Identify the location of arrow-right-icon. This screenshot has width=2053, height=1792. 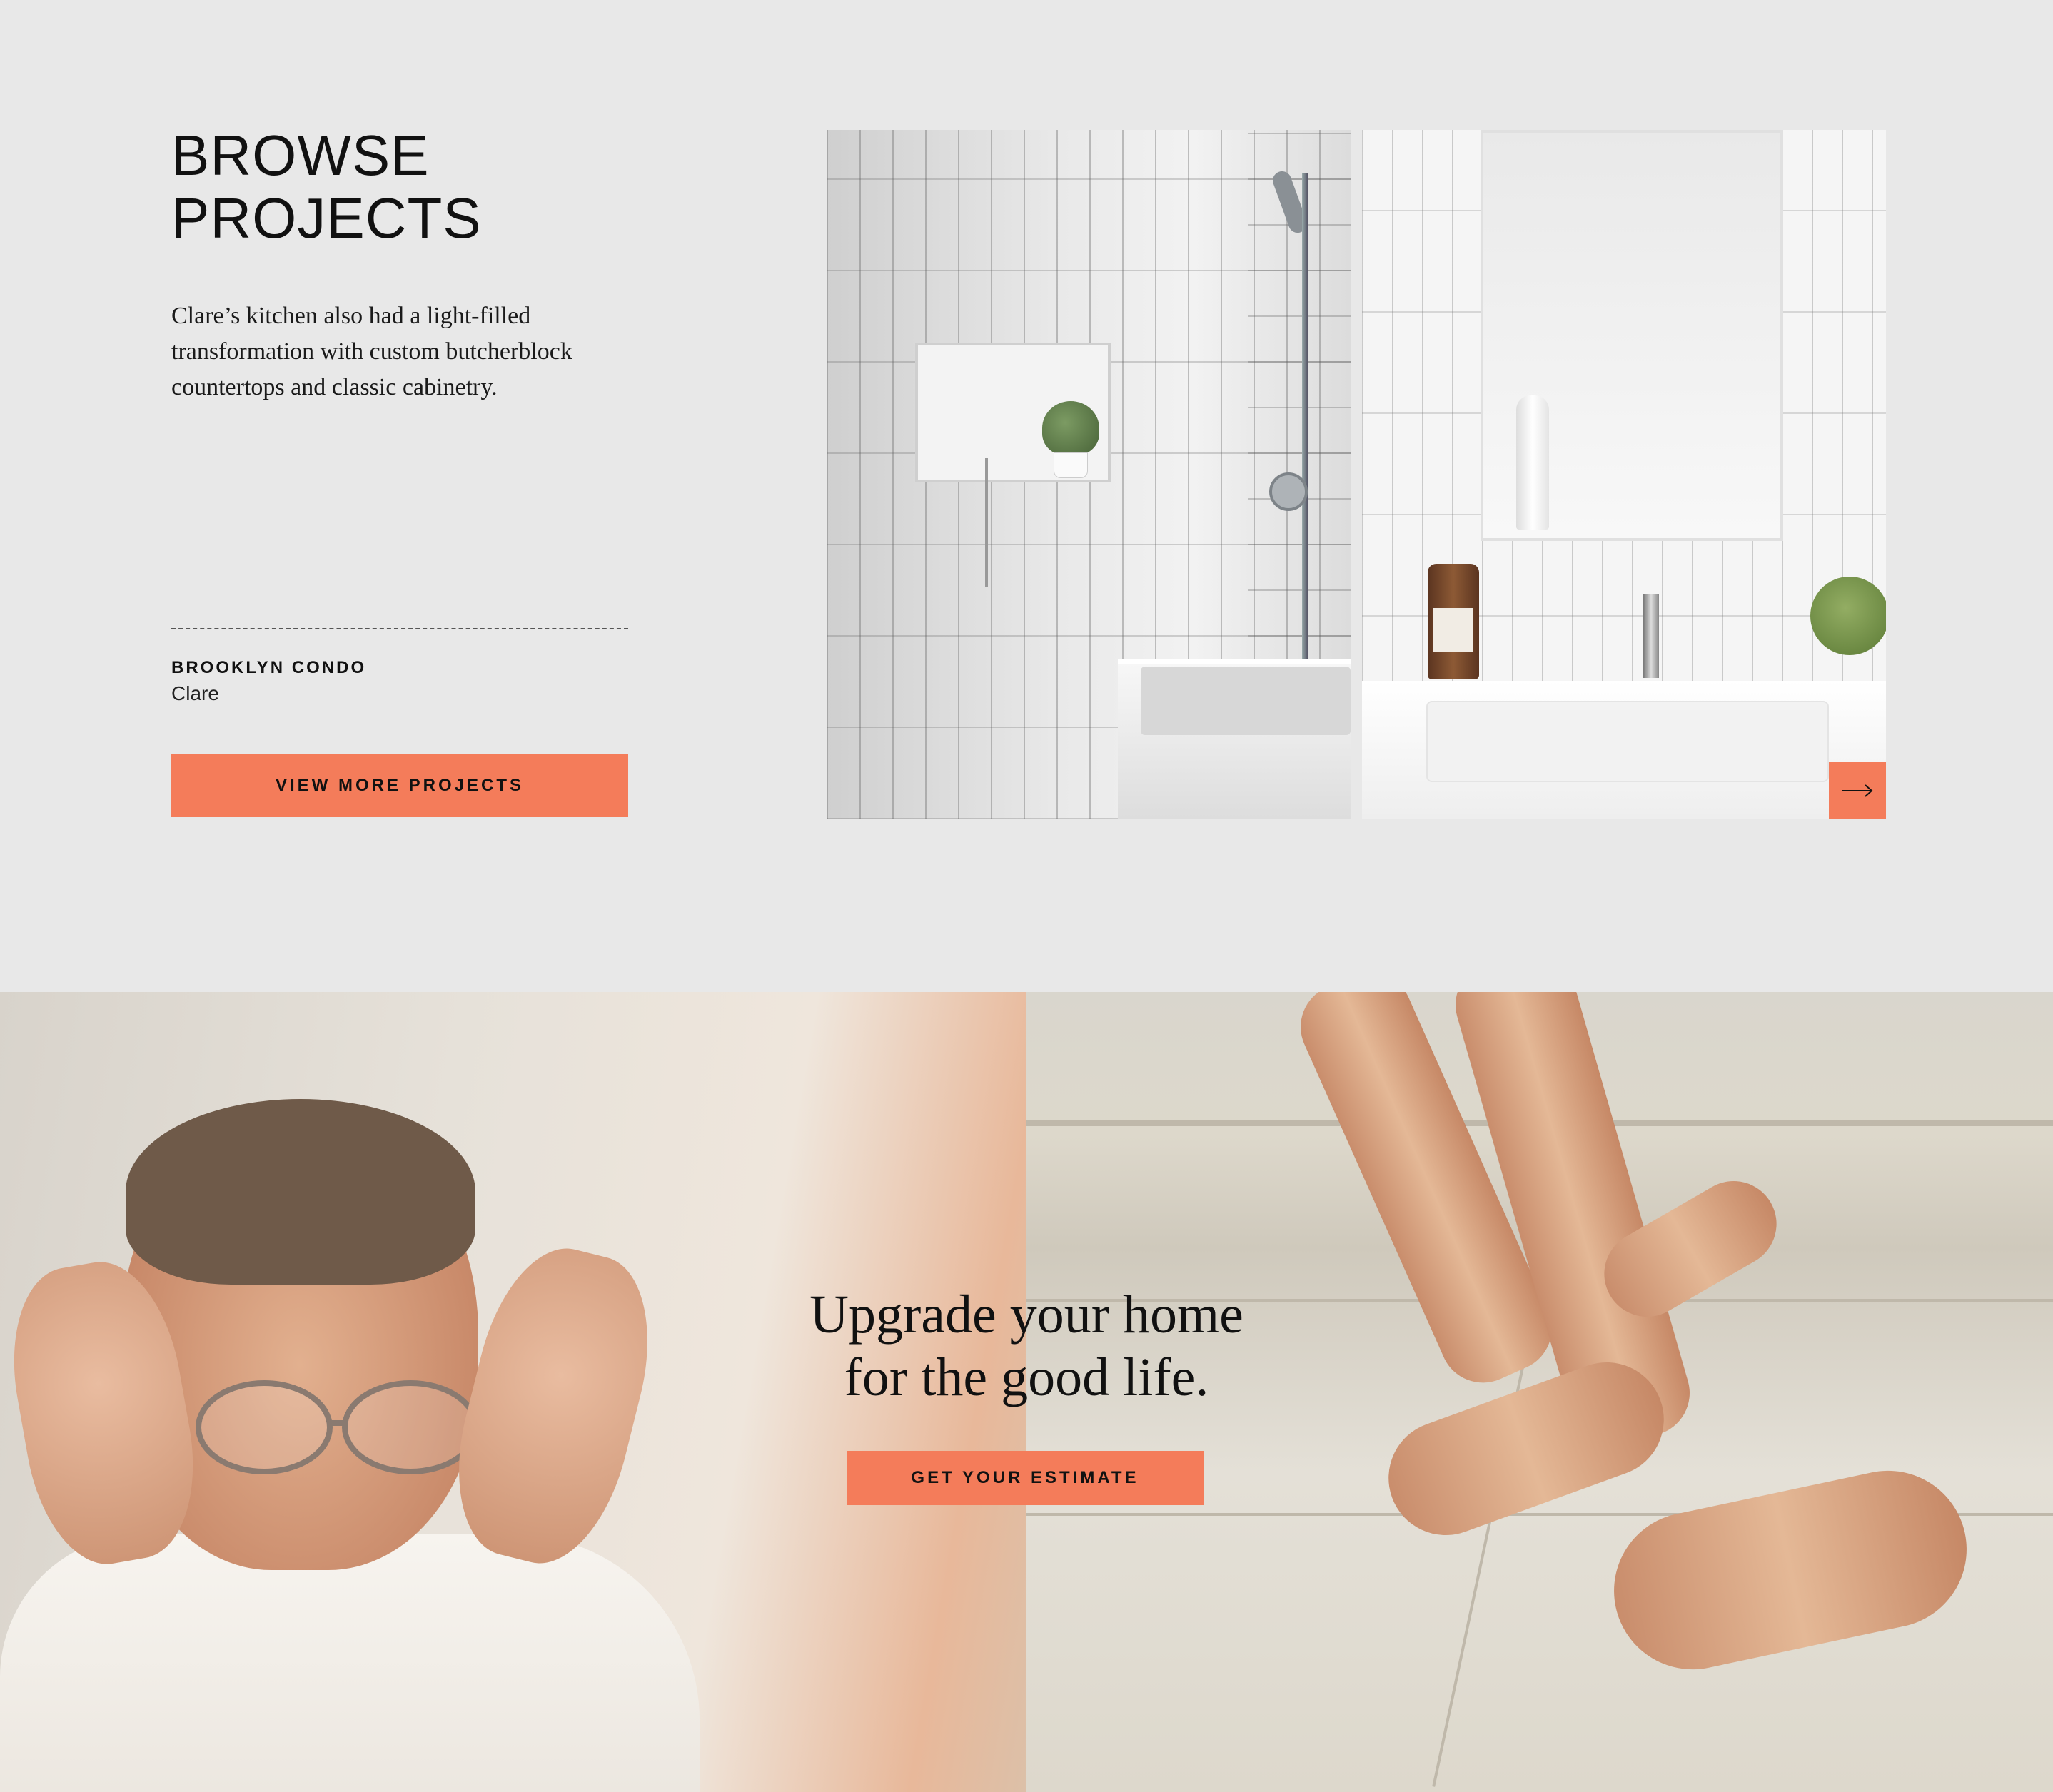
(1857, 790).